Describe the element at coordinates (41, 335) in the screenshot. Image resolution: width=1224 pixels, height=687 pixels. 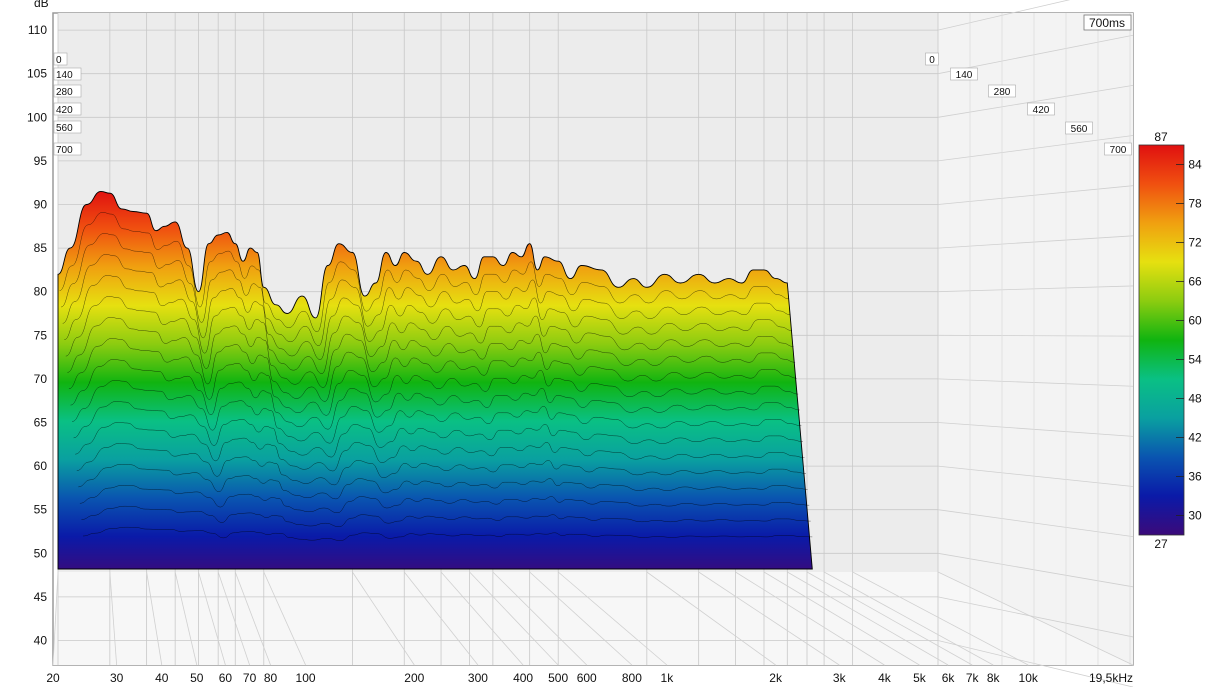
I see `y-tick-label: 75` at that location.